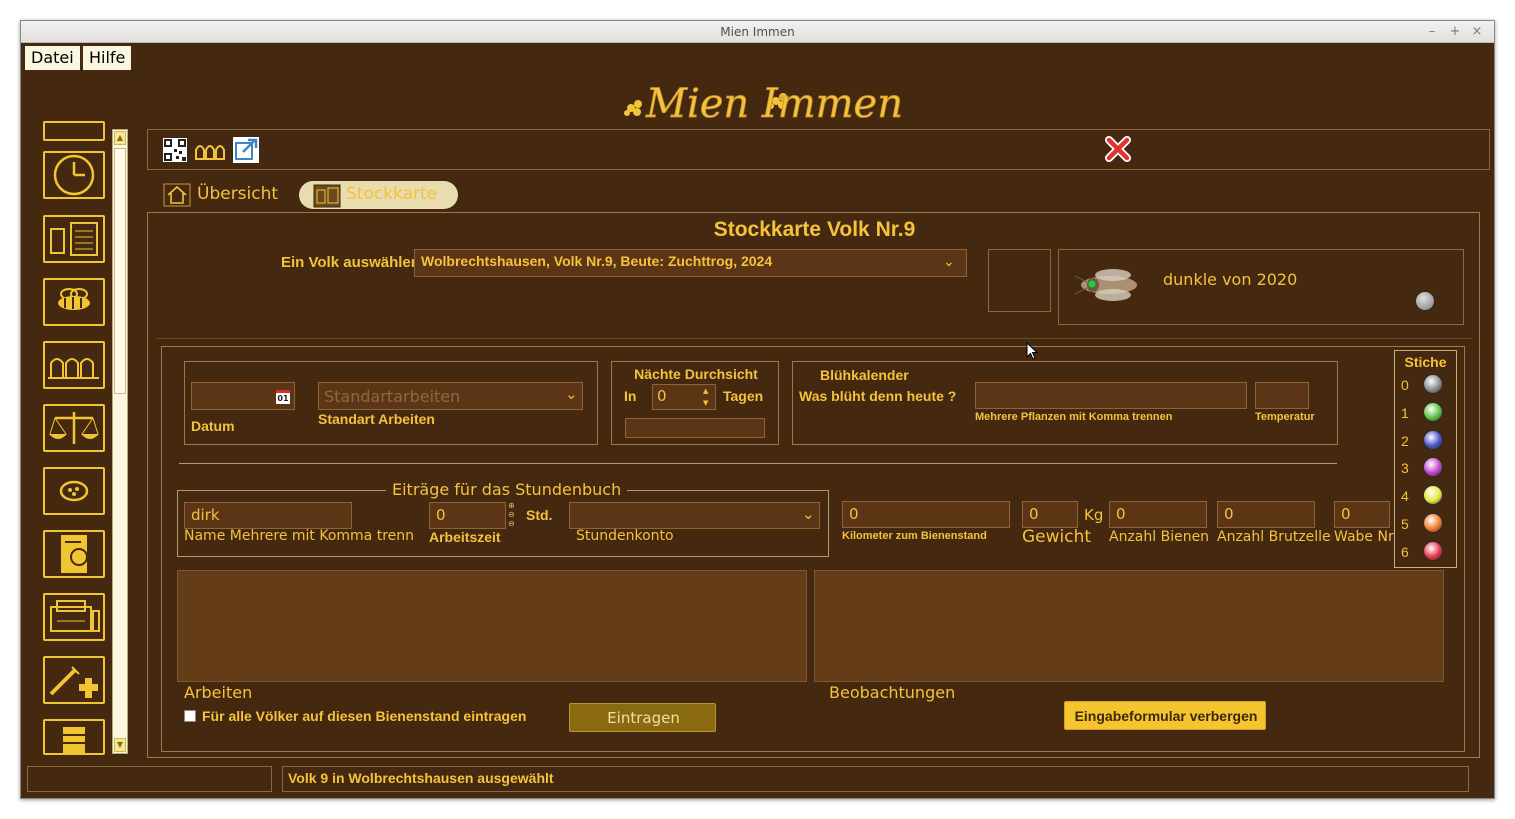 Image resolution: width=1515 pixels, height=819 pixels. What do you see at coordinates (1405, 412) in the screenshot?
I see `sting-number: 1` at bounding box center [1405, 412].